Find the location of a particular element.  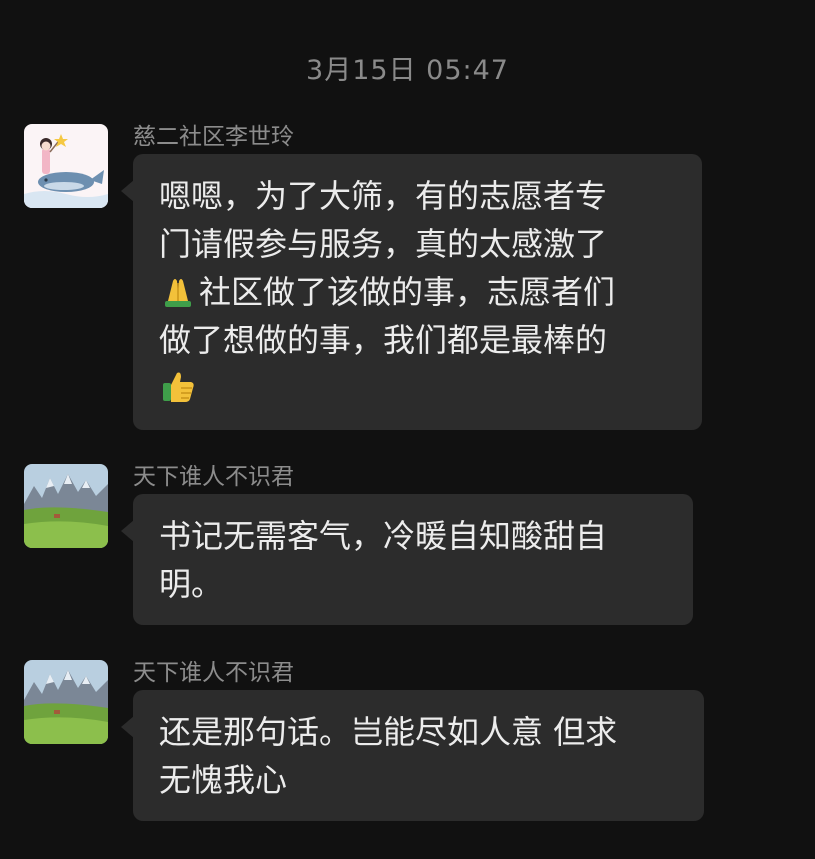

thumbs-up-emoji-icon is located at coordinates (178, 386).